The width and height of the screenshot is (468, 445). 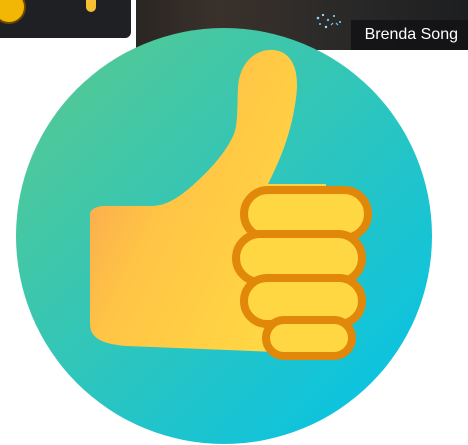 I want to click on raised-hand-icon, so click(x=91, y=6).